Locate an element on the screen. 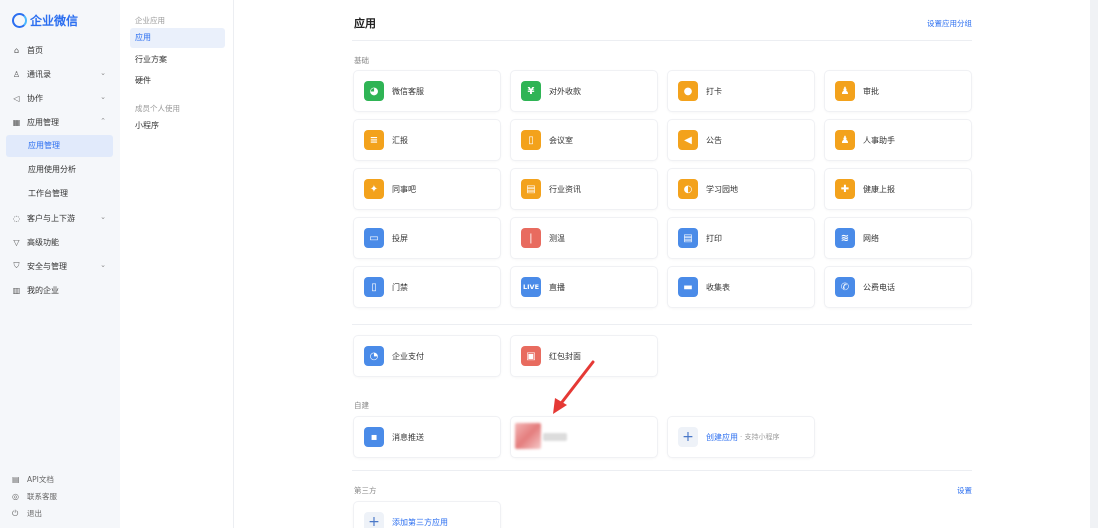 The height and width of the screenshot is (528, 1098). nav-item-app-management: ▦ 应用管理 ⌃ is located at coordinates (61, 122).